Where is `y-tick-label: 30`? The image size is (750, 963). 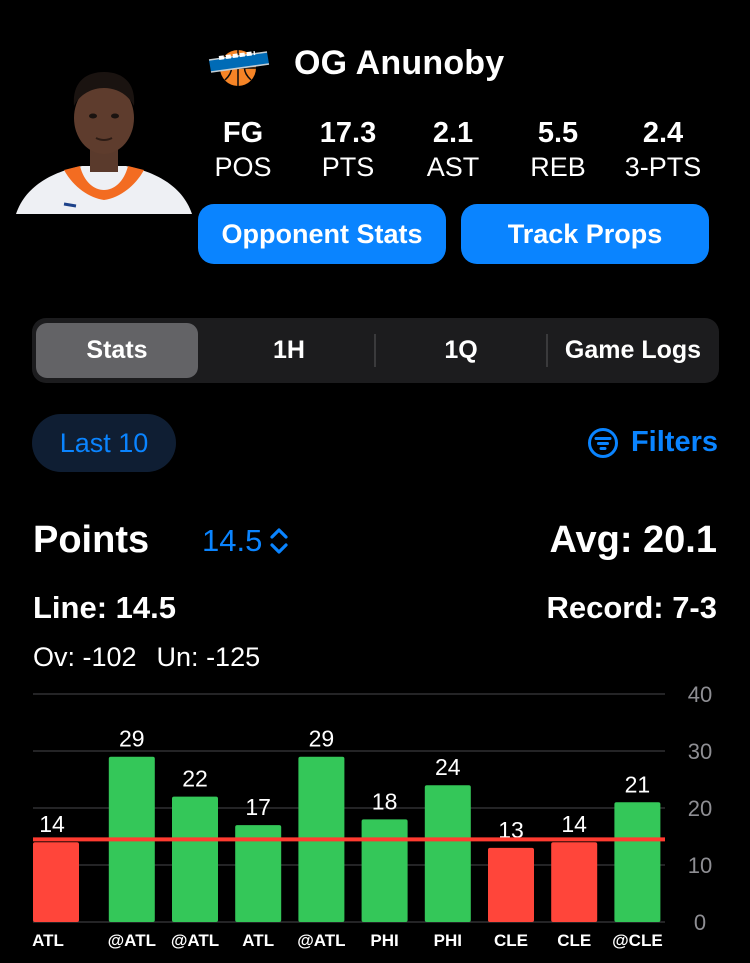 y-tick-label: 30 is located at coordinates (700, 751).